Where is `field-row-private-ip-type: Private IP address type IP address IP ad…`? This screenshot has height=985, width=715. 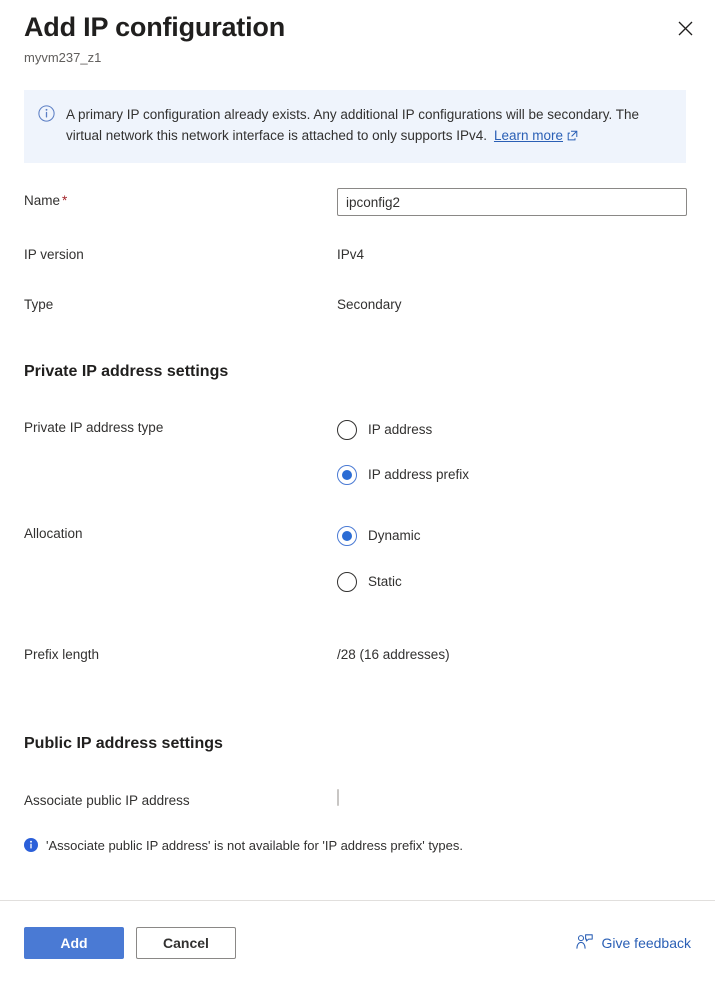
field-row-private-ip-type: Private IP address type IP address IP ad… is located at coordinates (357, 452).